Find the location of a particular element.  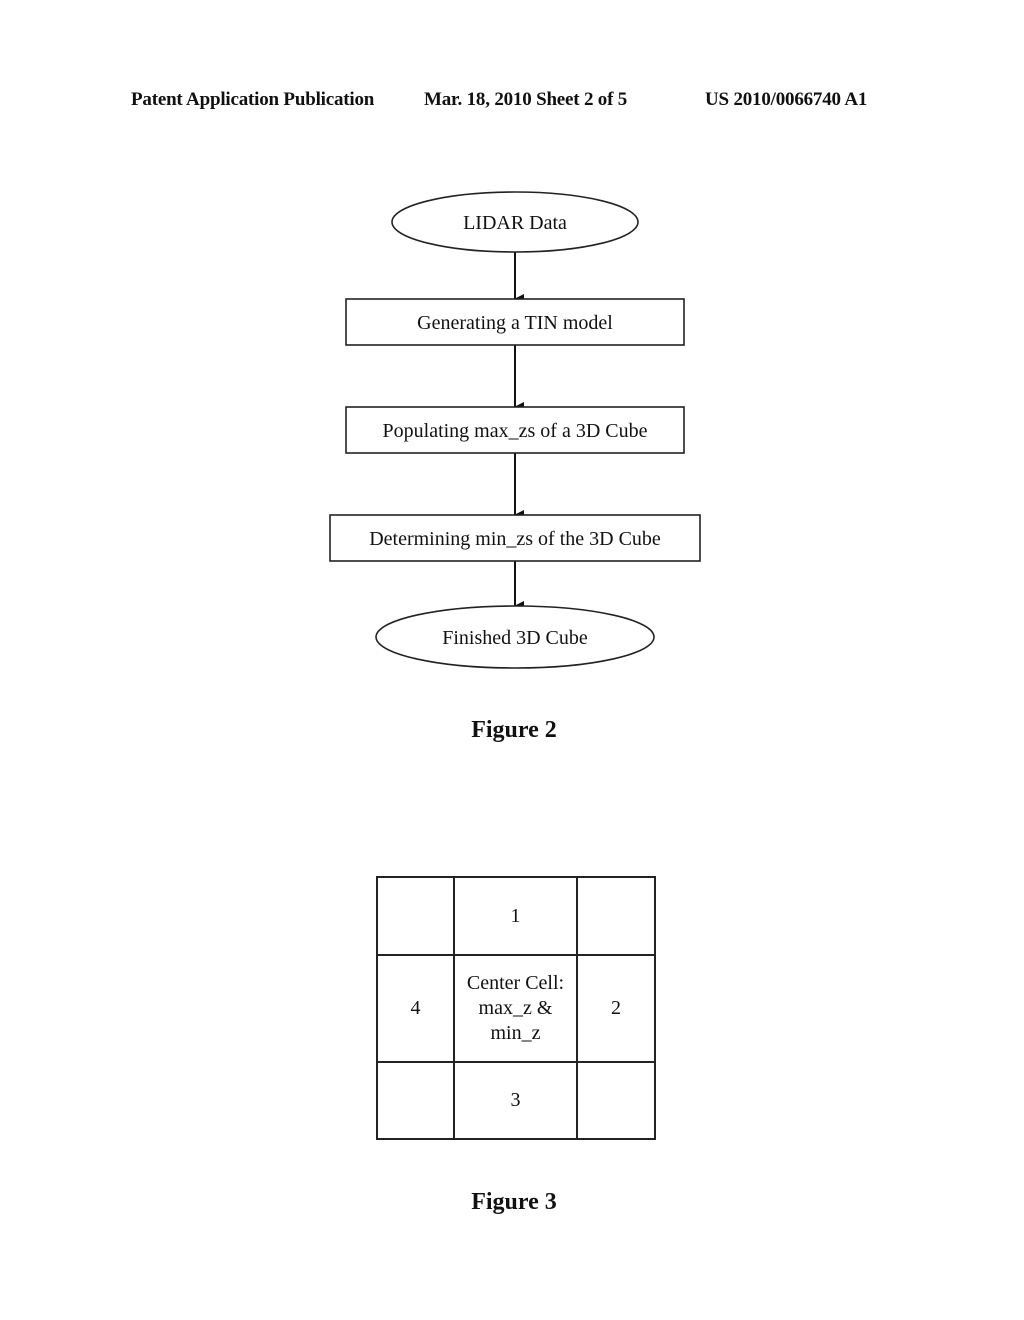

flow-node-label: Finished 3D Cube is located at coordinates (515, 638).